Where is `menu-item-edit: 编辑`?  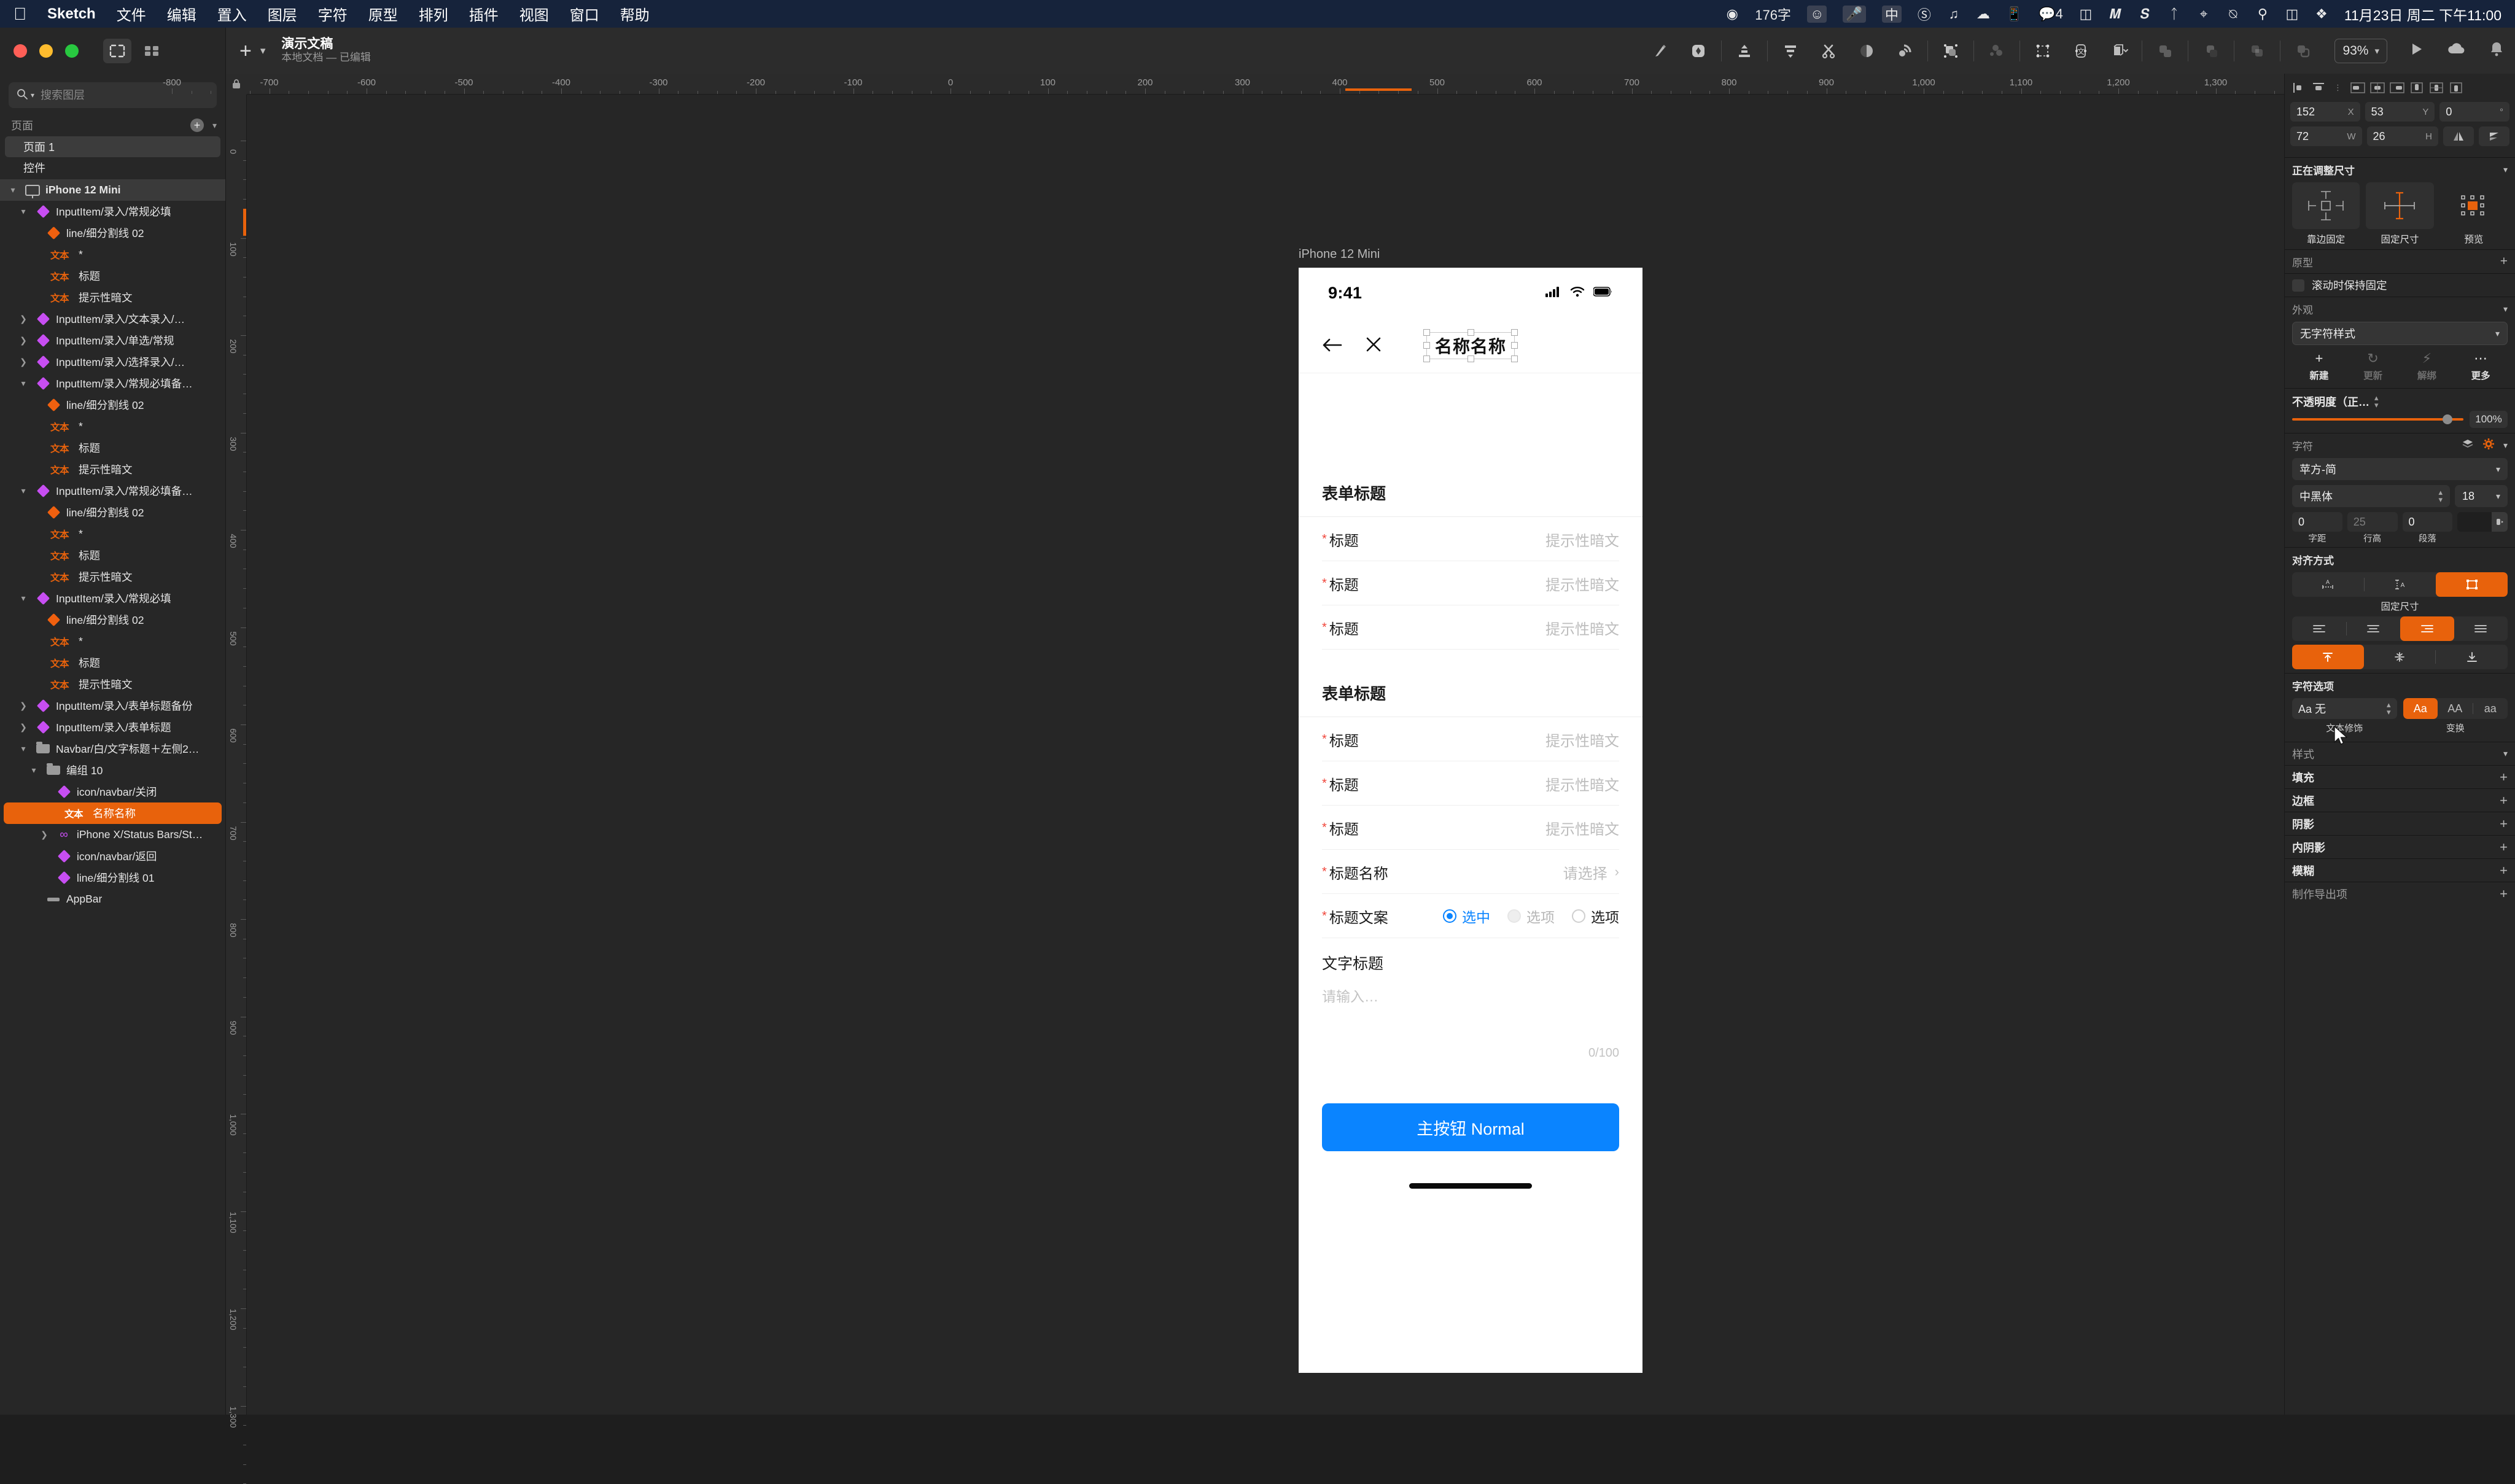 menu-item-edit: 编辑 is located at coordinates (181, 14).